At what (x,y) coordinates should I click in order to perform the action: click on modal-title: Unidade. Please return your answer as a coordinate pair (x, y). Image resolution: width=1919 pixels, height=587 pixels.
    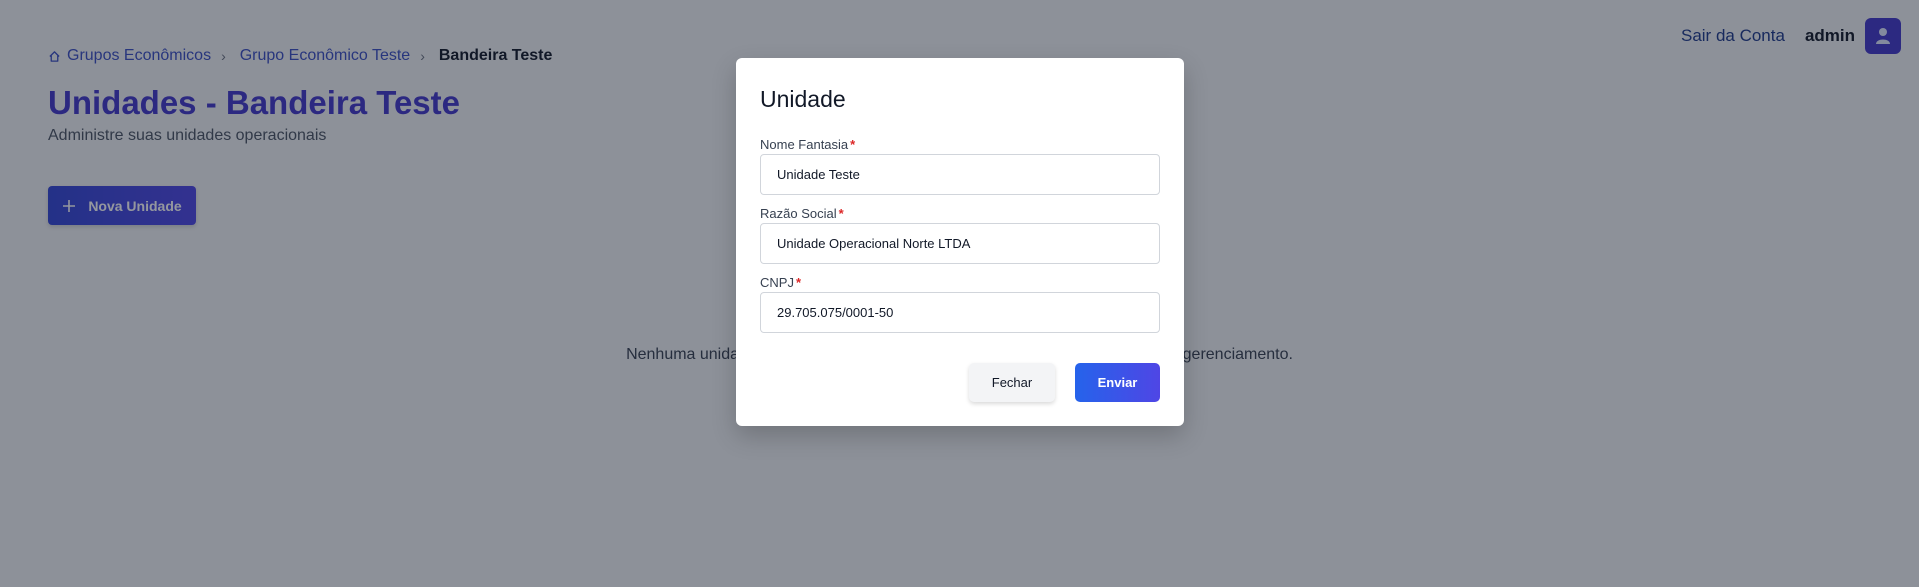
    Looking at the image, I should click on (803, 99).